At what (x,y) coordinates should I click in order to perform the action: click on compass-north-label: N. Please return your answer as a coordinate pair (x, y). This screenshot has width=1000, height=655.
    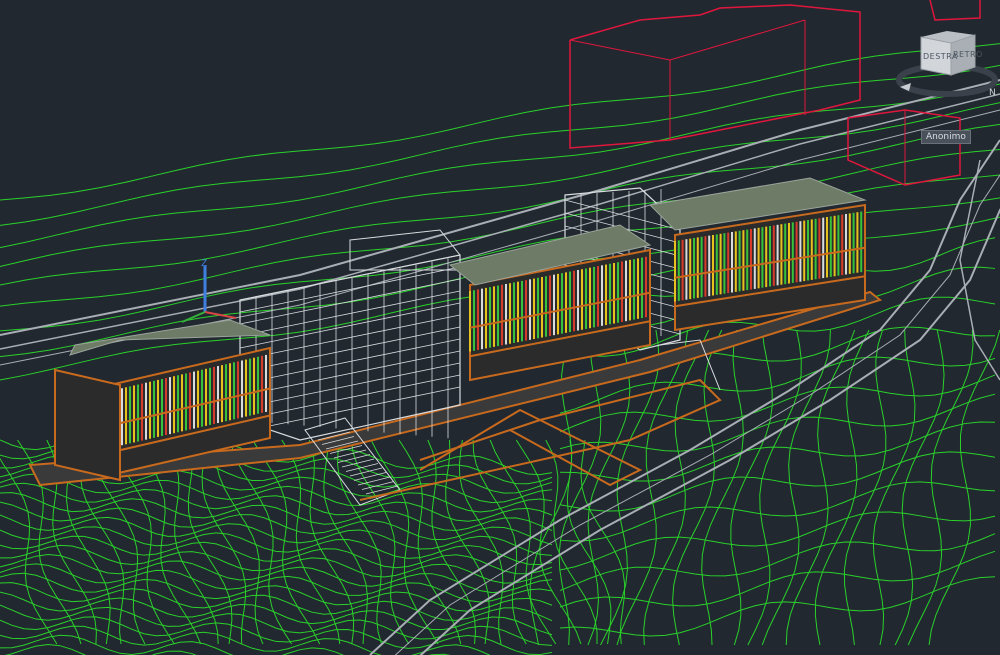
    Looking at the image, I should click on (992, 93).